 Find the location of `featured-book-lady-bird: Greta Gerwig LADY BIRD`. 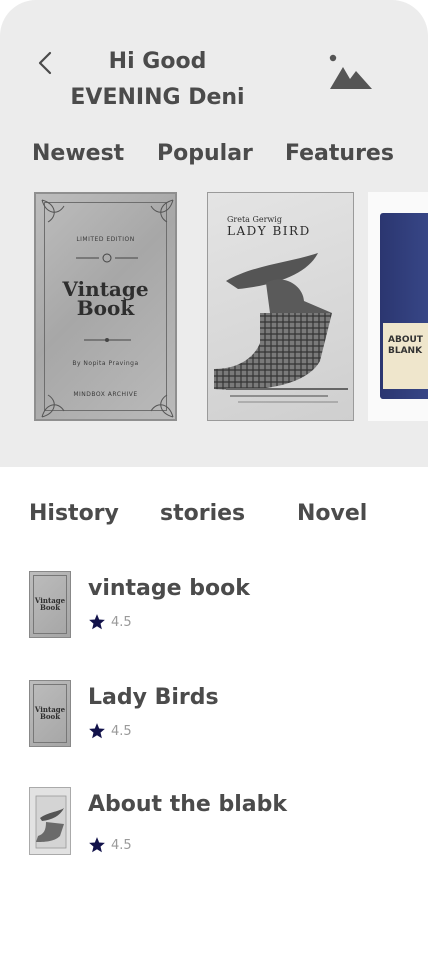

featured-book-lady-bird: Greta Gerwig LADY BIRD is located at coordinates (280, 306).